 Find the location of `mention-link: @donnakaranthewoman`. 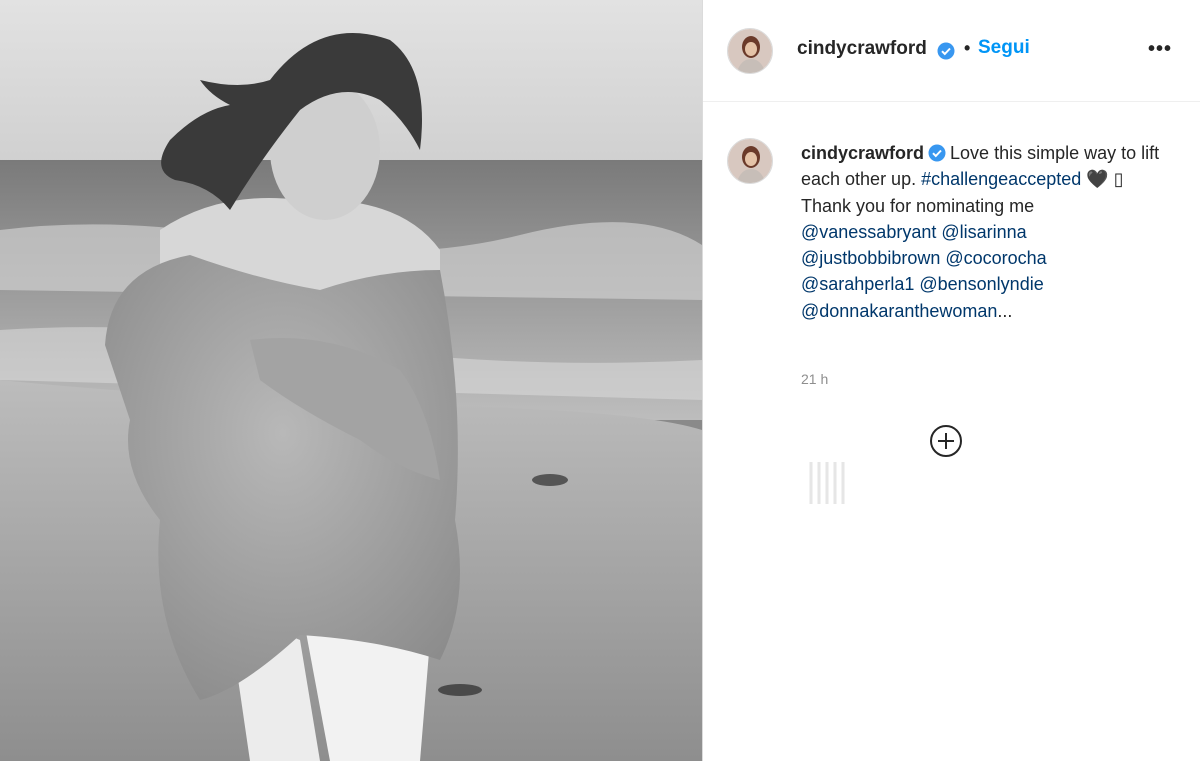

mention-link: @donnakaranthewoman is located at coordinates (899, 311).